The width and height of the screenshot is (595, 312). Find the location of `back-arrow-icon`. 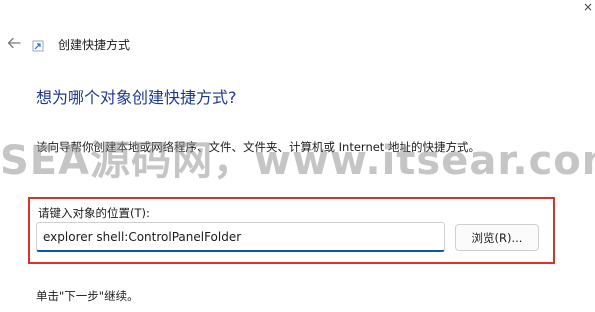

back-arrow-icon is located at coordinates (14, 43).